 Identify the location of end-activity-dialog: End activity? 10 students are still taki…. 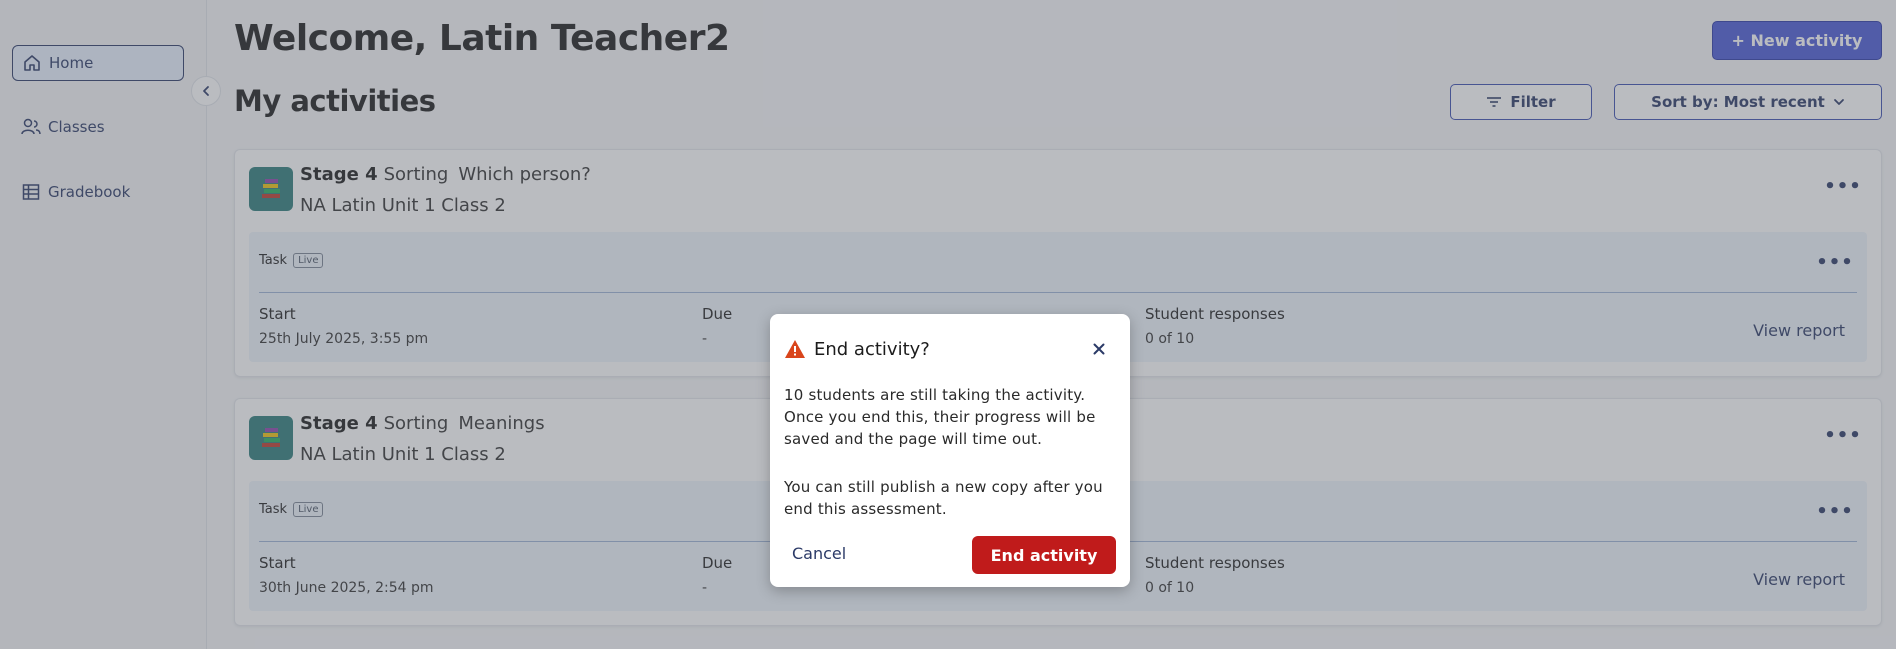
(950, 450).